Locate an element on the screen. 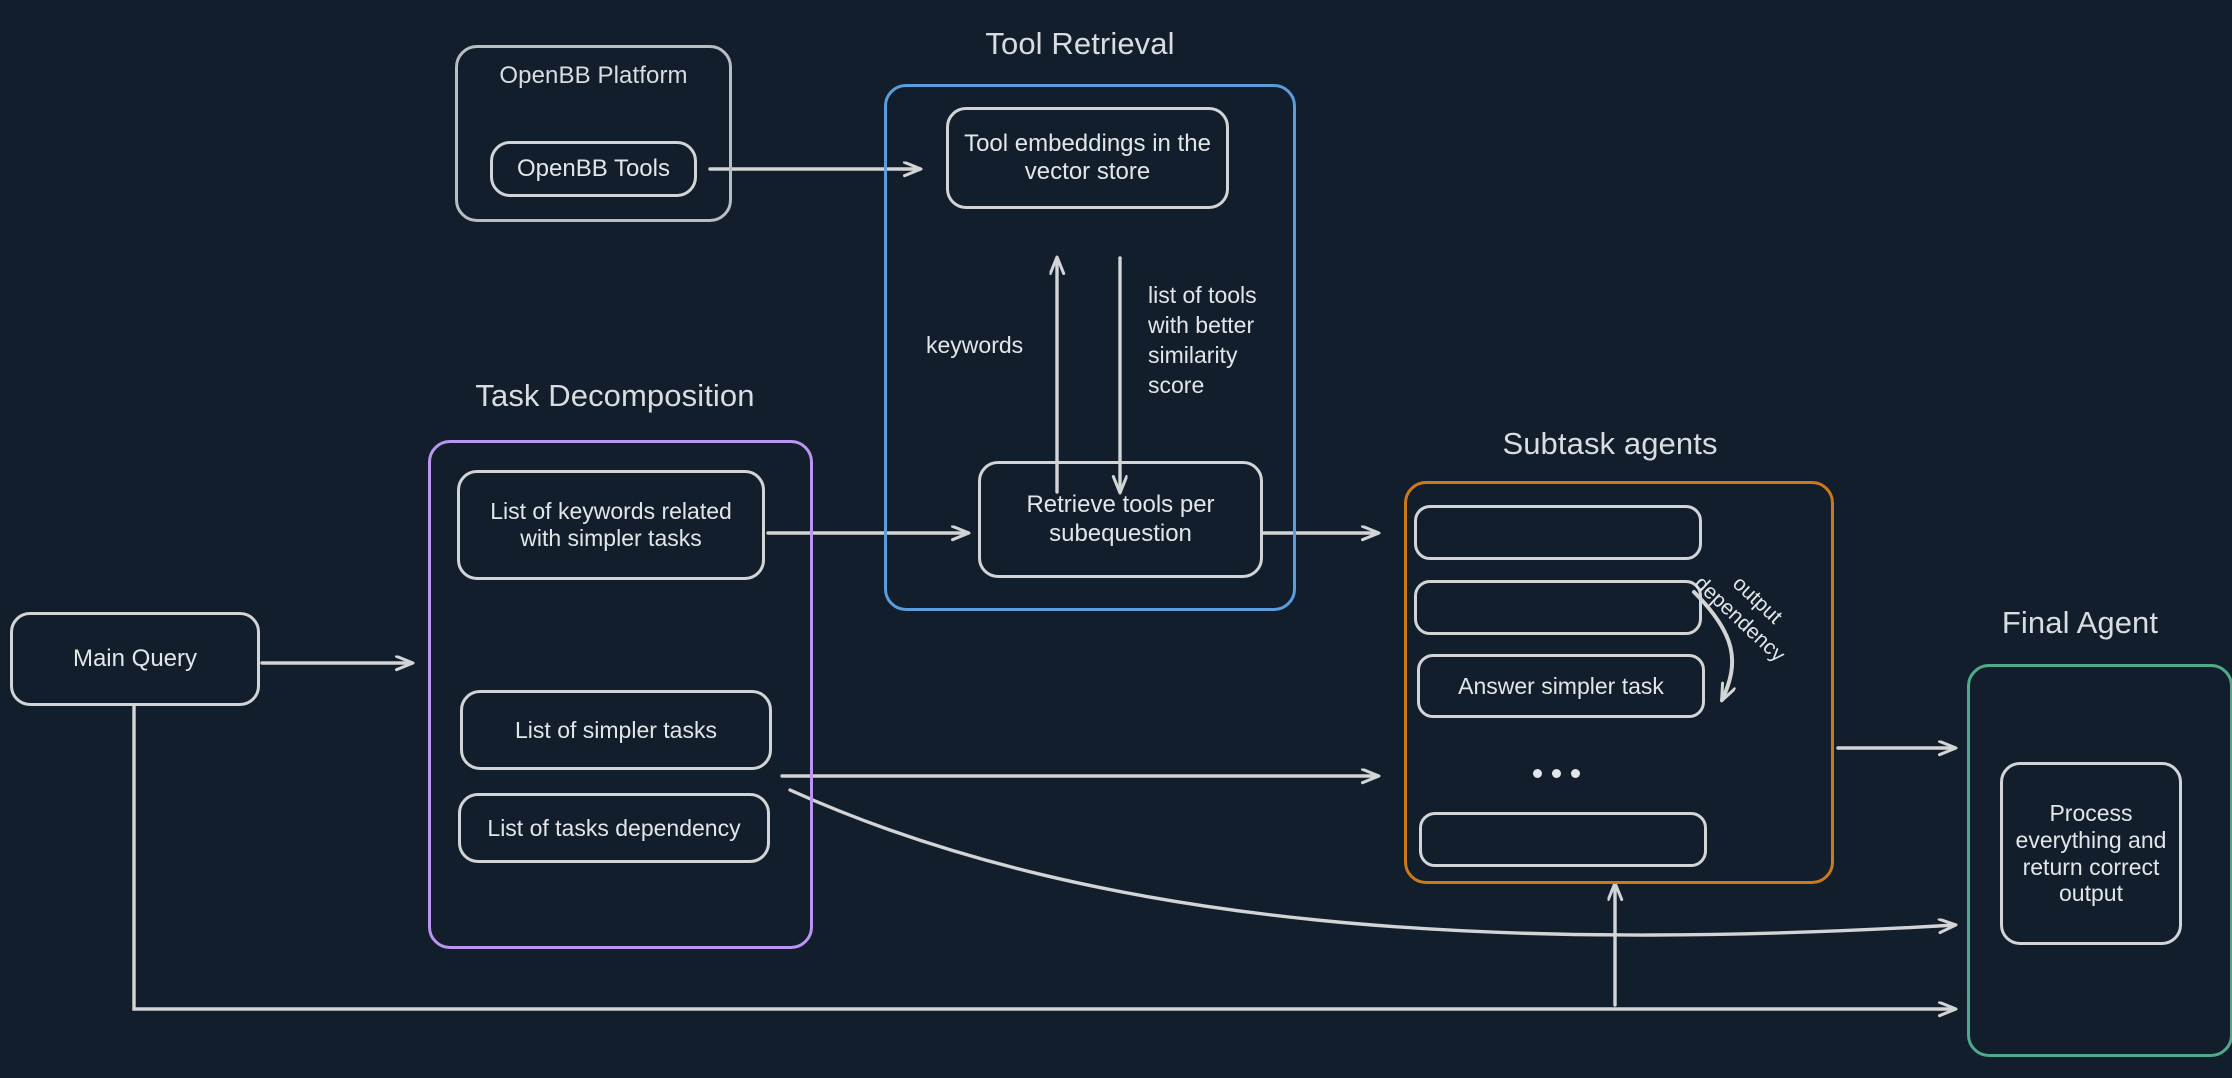  group-title-task-decomposition: Task Decomposition is located at coordinates (615, 395).